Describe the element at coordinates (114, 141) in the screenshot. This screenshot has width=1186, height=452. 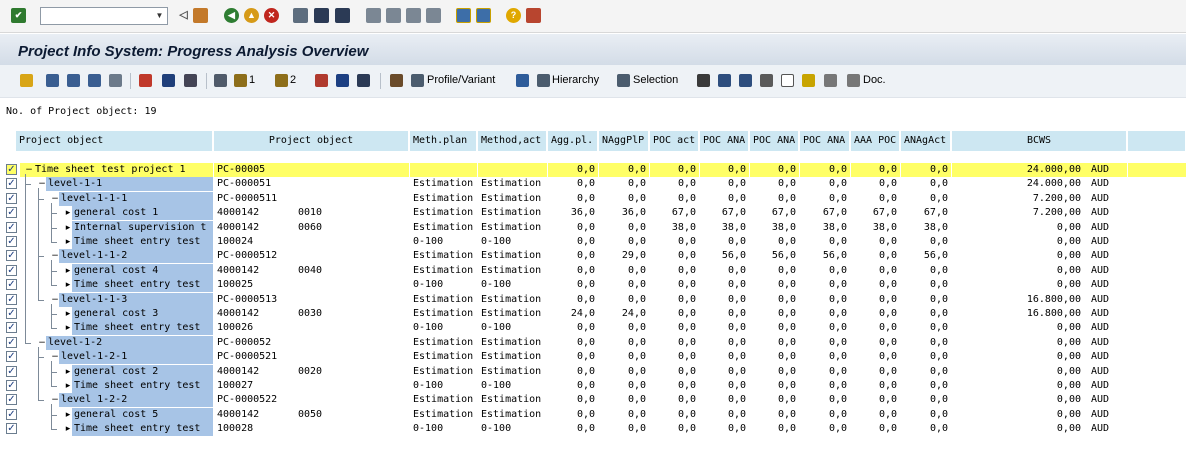
I see `col-header-tree: Project object` at that location.